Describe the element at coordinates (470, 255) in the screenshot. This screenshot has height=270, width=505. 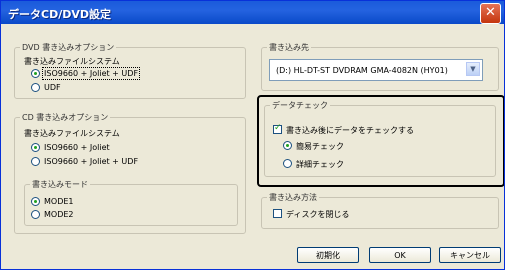
I see `cancel-button: キャンセル` at that location.